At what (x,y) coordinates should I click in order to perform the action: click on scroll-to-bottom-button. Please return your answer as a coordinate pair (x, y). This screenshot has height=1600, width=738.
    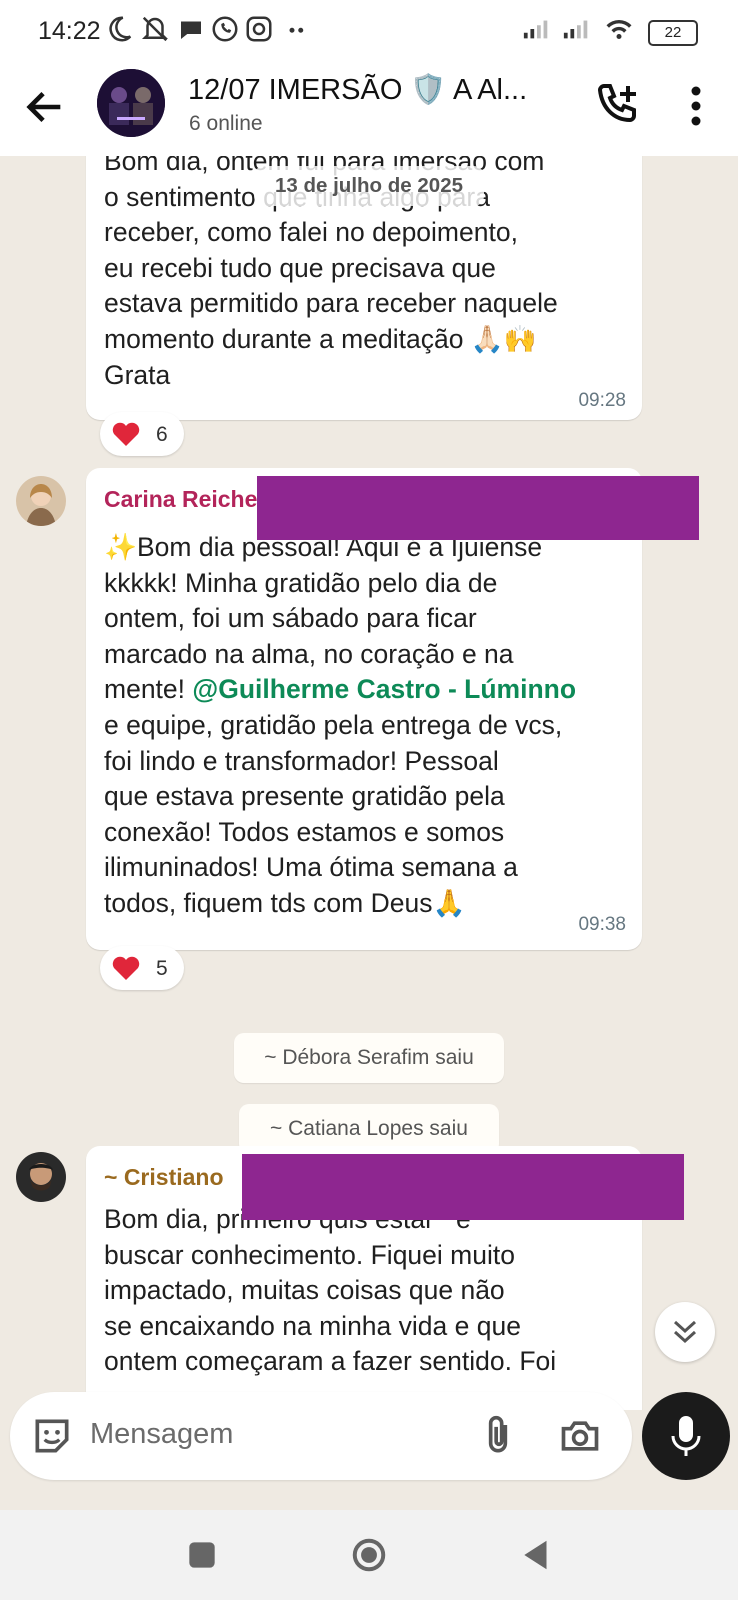
    Looking at the image, I should click on (685, 1332).